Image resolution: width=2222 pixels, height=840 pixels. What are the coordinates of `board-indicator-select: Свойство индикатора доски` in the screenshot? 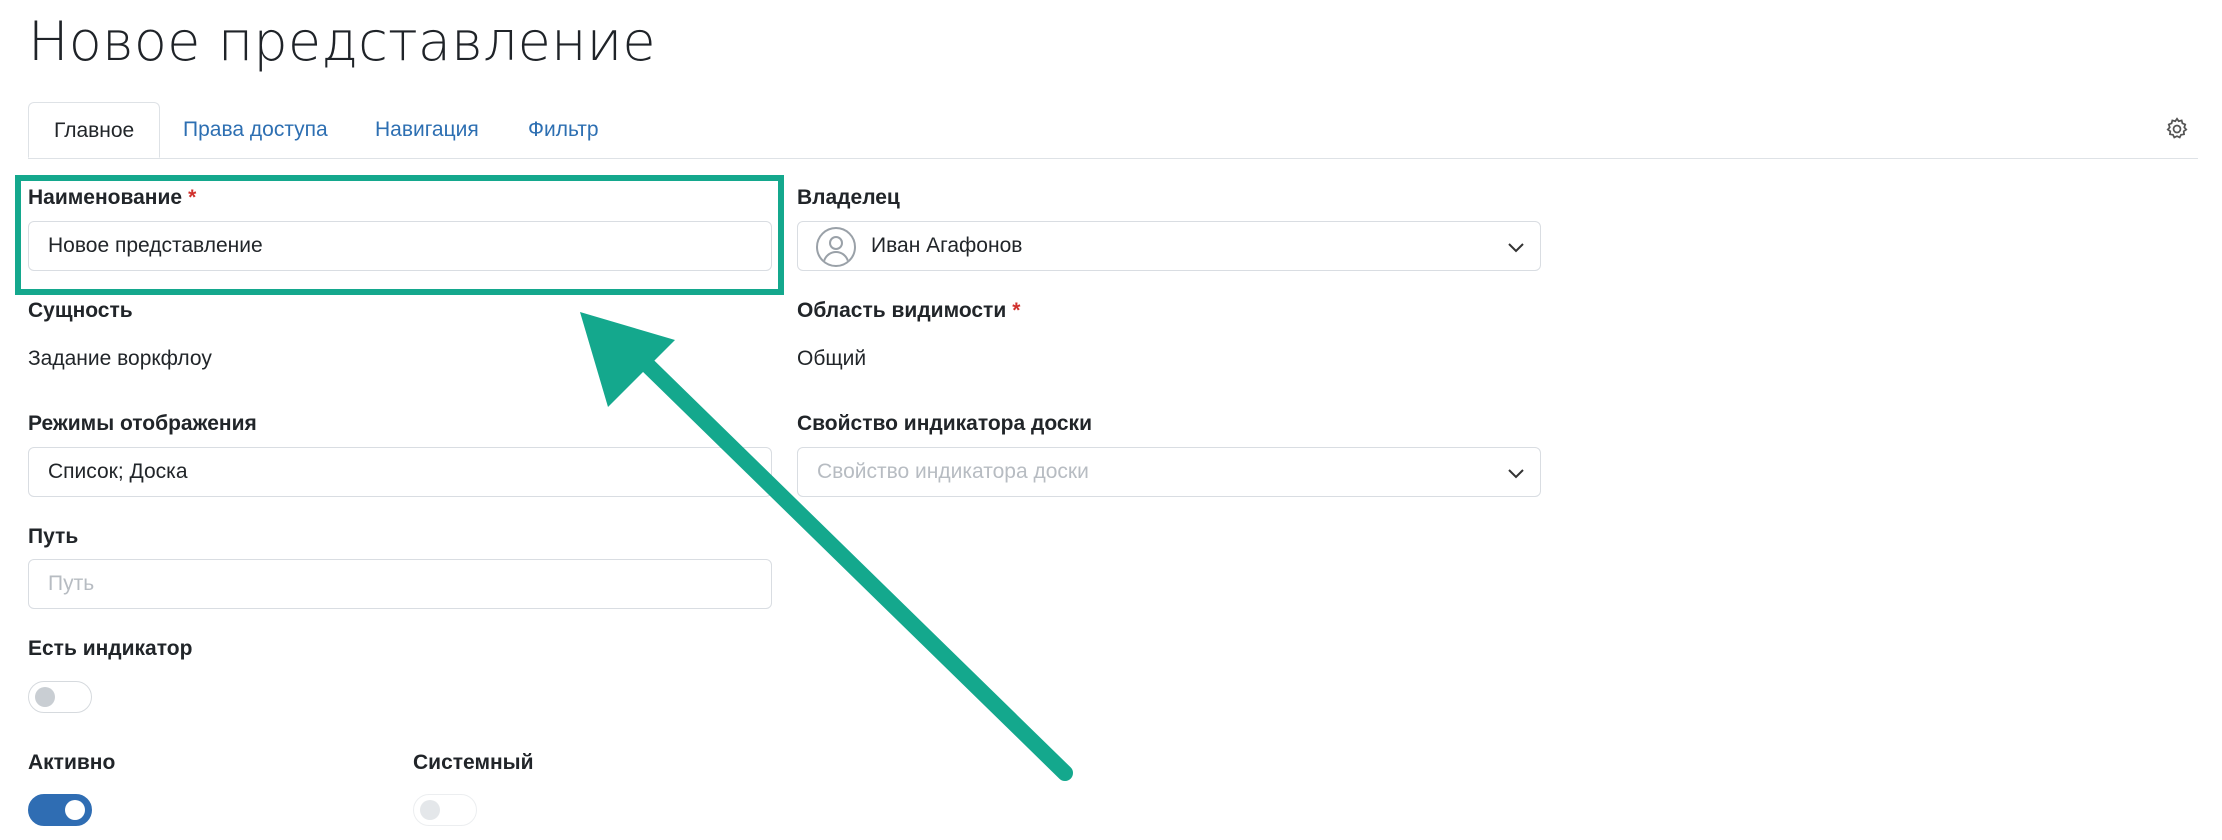 It's located at (1169, 472).